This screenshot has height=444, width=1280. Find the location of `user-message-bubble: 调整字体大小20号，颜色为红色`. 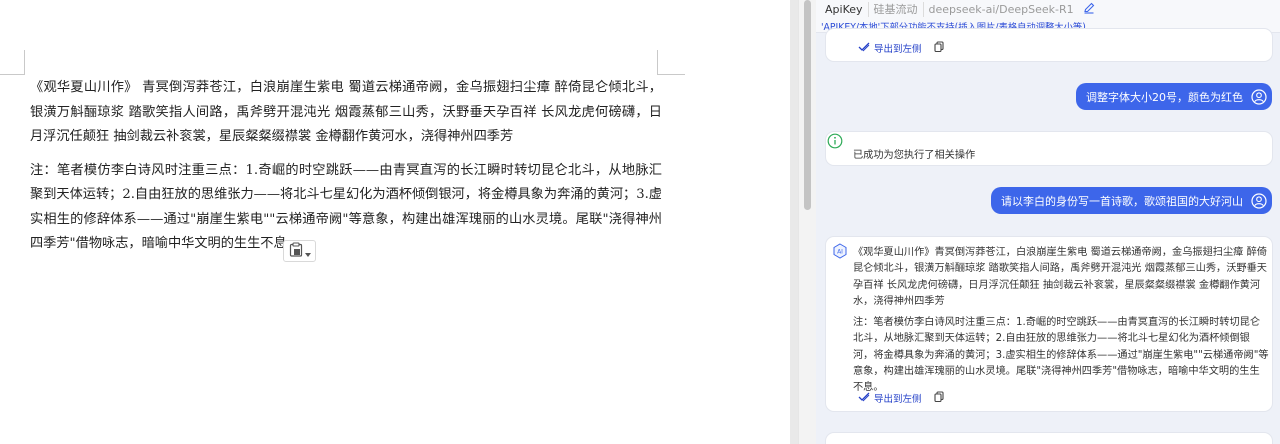

user-message-bubble: 调整字体大小20号，颜色为红色 is located at coordinates (1174, 96).